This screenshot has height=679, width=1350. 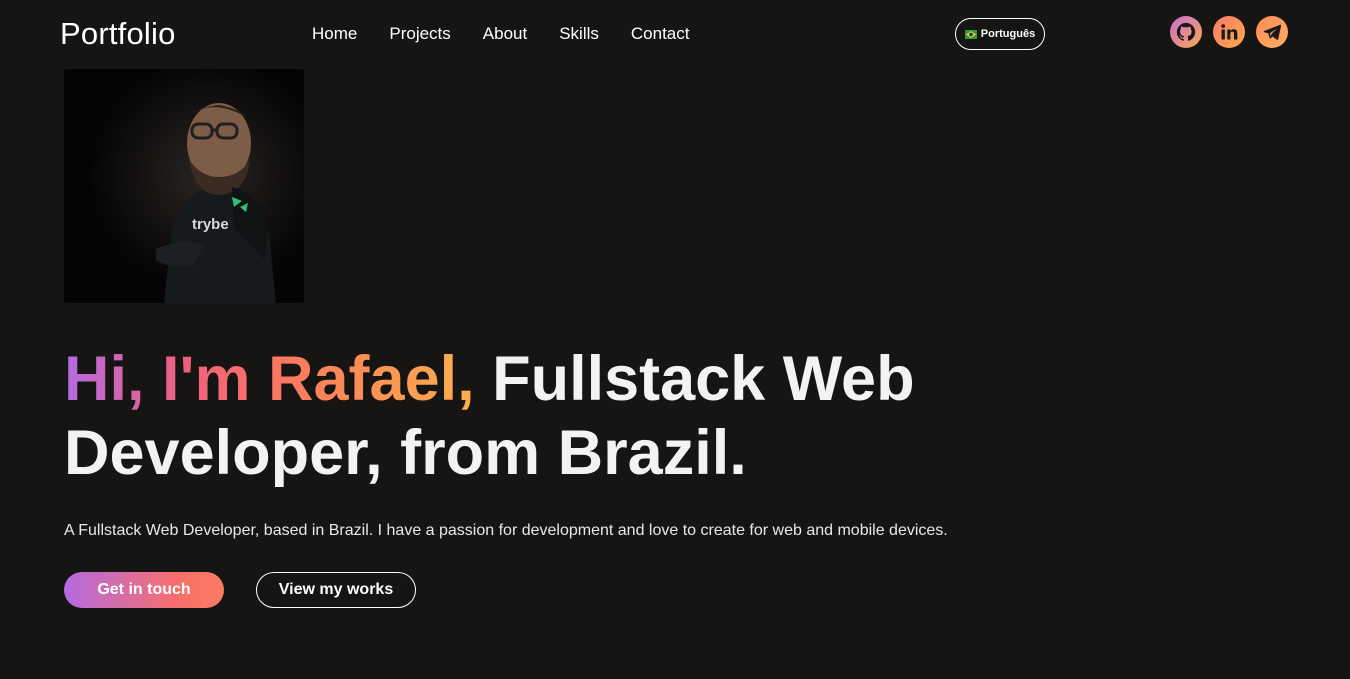 I want to click on nav-item-projects: Projects, so click(x=419, y=34).